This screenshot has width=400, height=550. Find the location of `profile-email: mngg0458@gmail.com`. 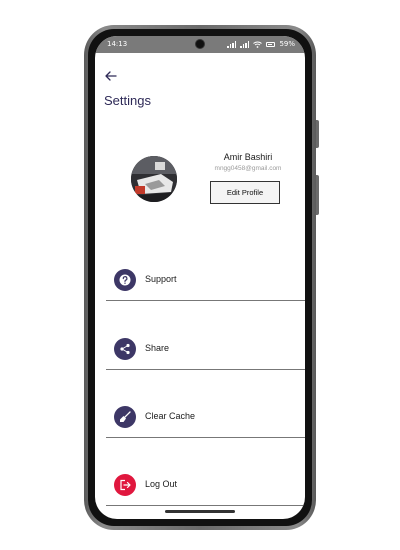

profile-email: mngg0458@gmail.com is located at coordinates (248, 168).